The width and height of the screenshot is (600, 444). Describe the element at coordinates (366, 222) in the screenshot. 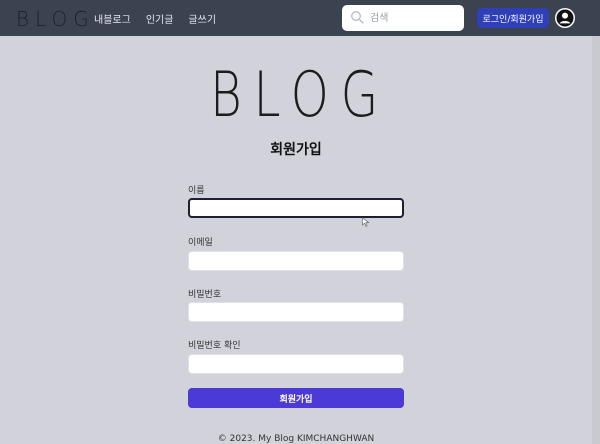

I see `mouse-cursor-icon` at that location.